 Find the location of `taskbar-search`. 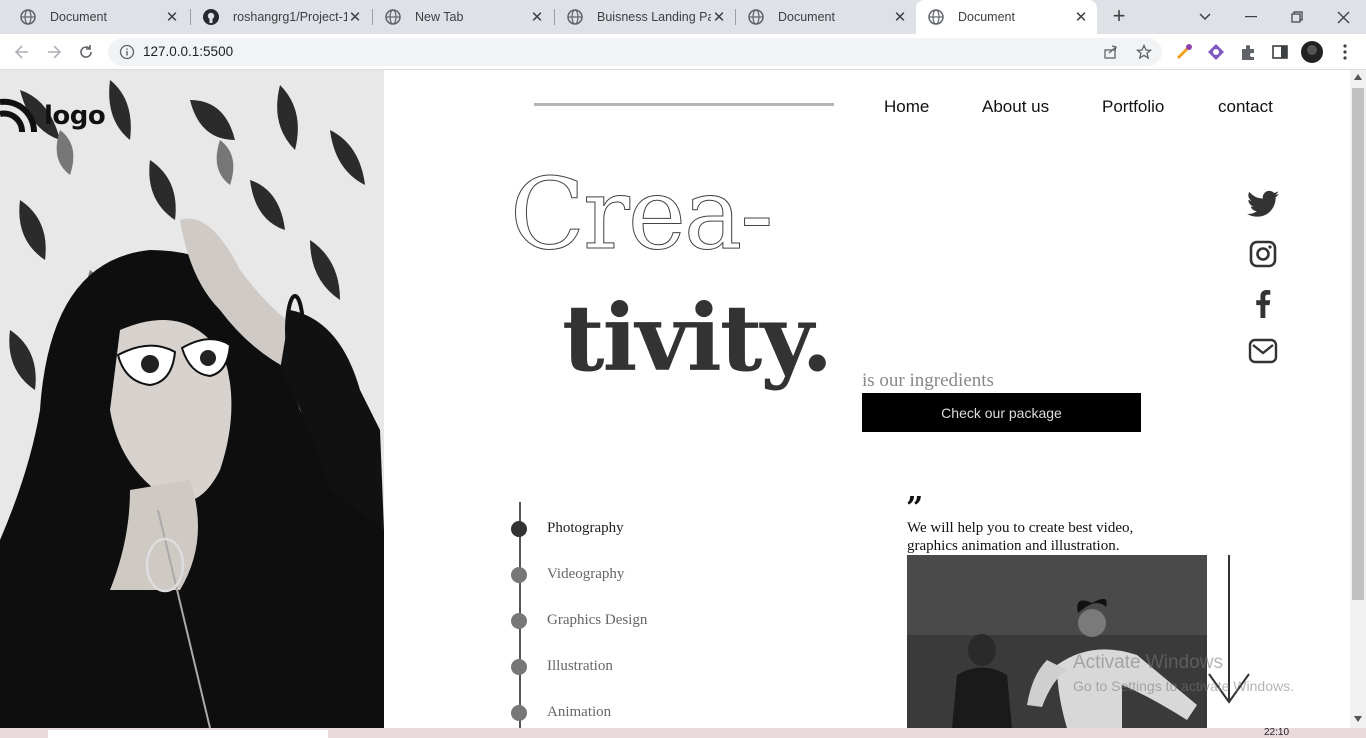

taskbar-search is located at coordinates (188, 734).